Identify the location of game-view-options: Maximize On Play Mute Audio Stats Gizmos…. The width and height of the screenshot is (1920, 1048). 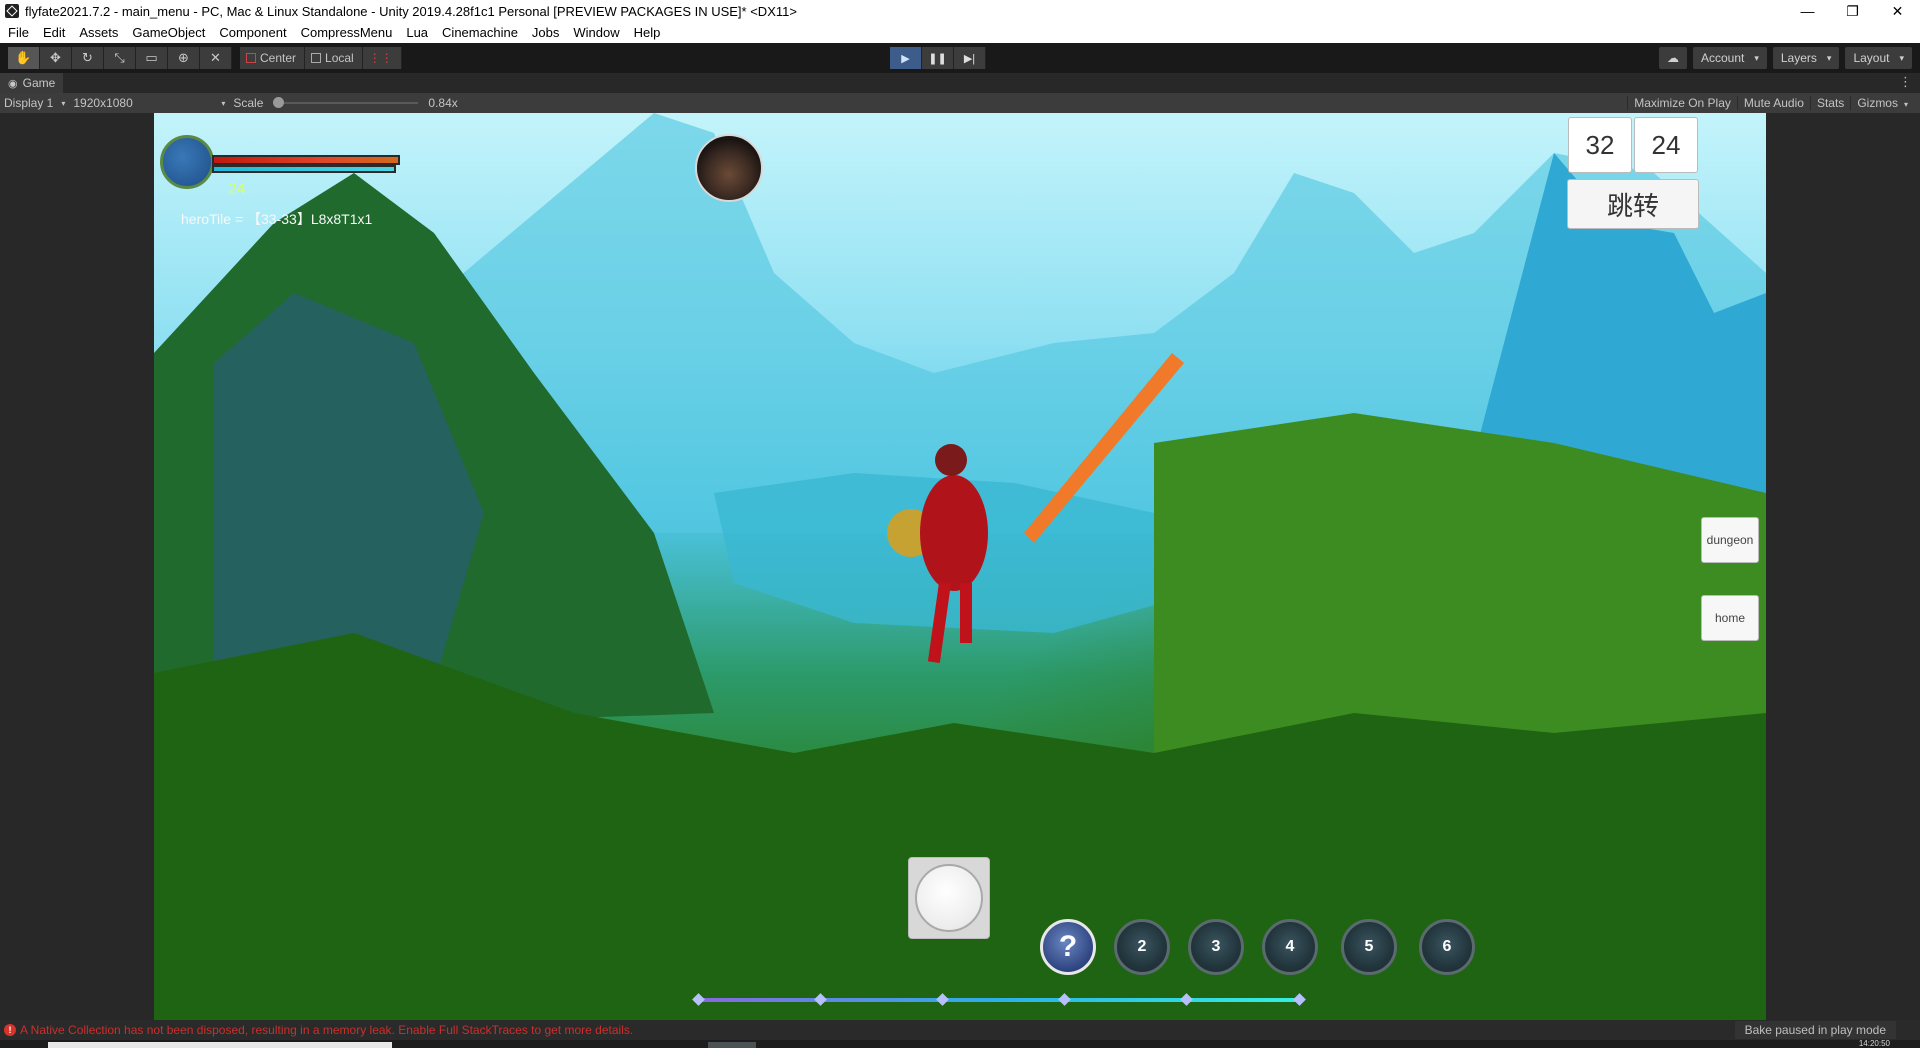
(1770, 103).